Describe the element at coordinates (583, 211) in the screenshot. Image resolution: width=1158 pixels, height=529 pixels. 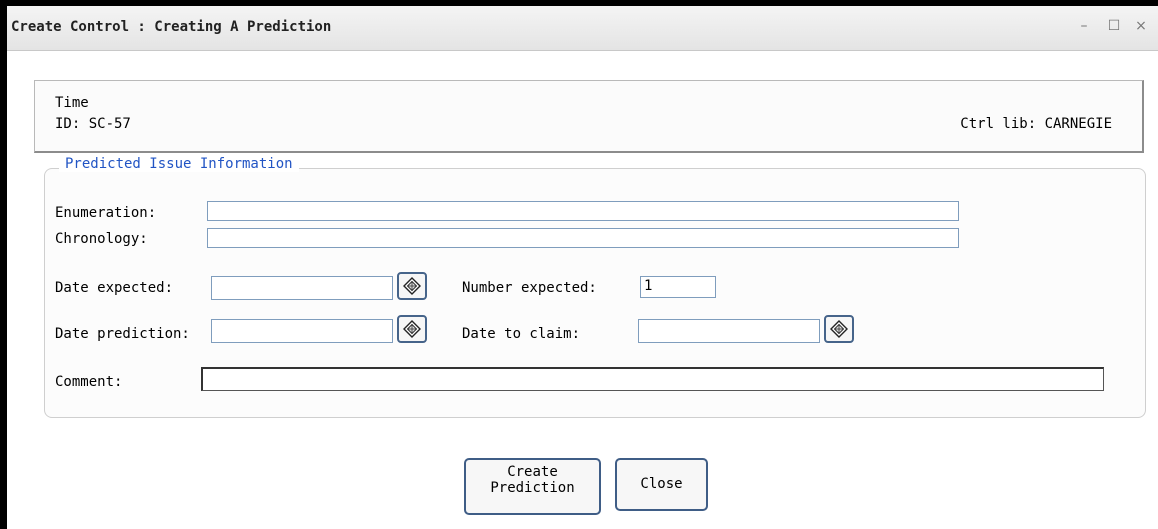
I see `enumeration-input` at that location.